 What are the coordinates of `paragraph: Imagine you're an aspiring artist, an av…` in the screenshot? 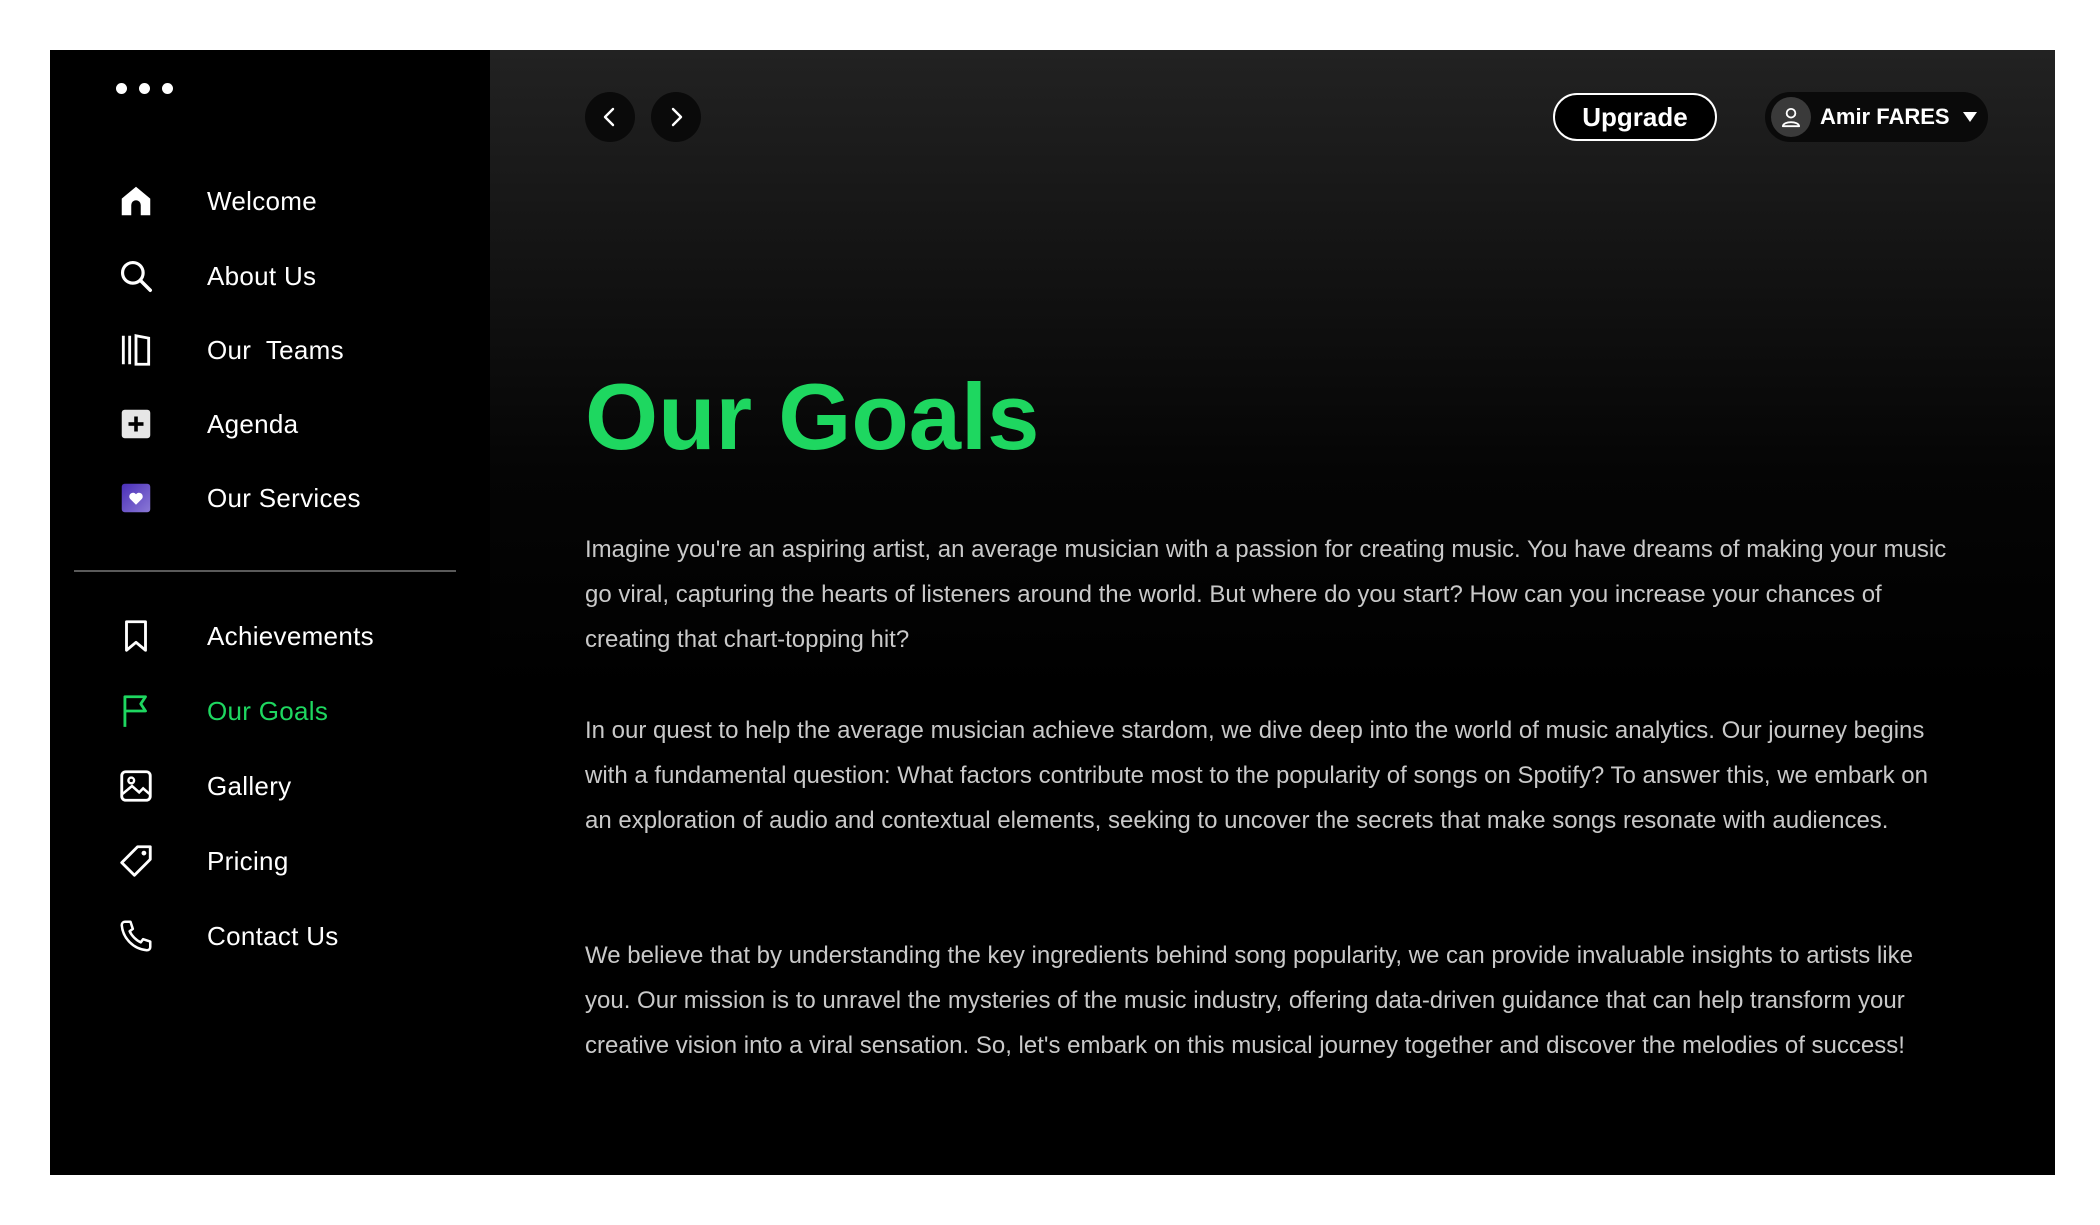 It's located at (1266, 594).